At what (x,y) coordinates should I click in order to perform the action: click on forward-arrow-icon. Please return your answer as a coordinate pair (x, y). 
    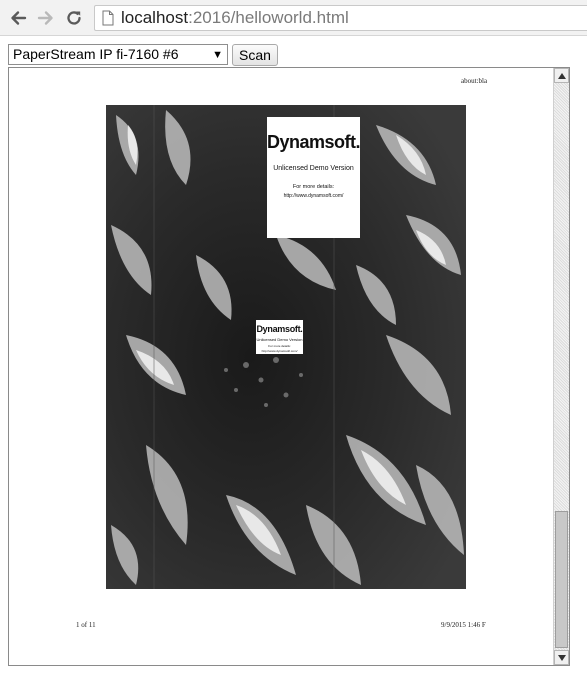
    Looking at the image, I should click on (46, 18).